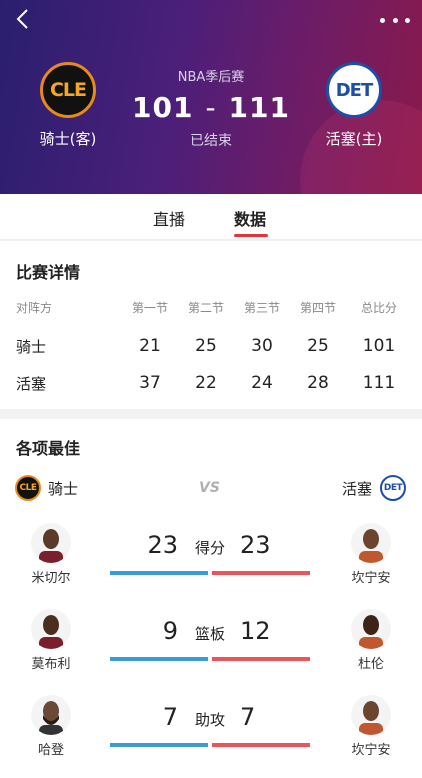 The height and width of the screenshot is (778, 422). I want to click on score-cell: 21, so click(150, 346).